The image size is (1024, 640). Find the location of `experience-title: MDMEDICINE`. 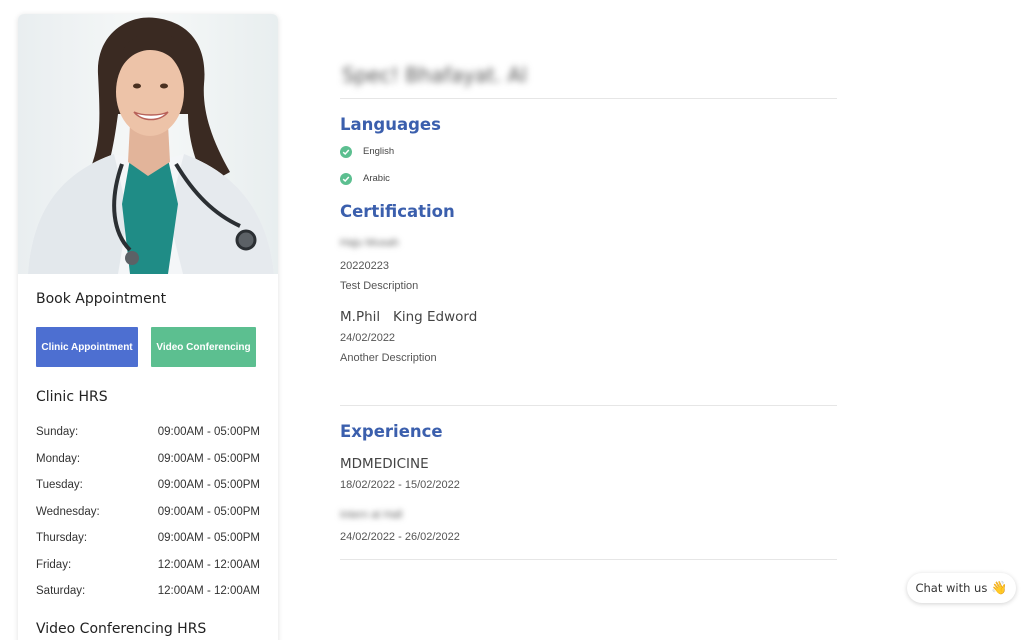

experience-title: MDMEDICINE is located at coordinates (384, 464).